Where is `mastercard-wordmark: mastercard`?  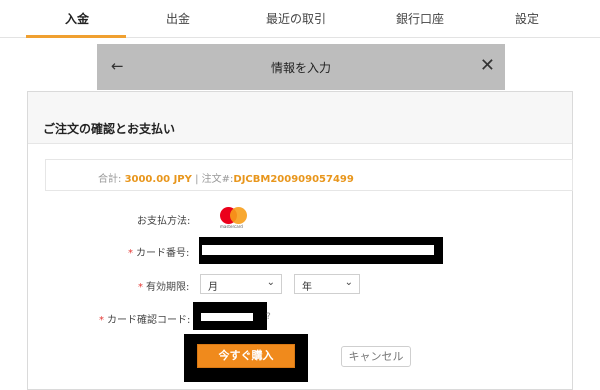
mastercard-wordmark: mastercard is located at coordinates (231, 226).